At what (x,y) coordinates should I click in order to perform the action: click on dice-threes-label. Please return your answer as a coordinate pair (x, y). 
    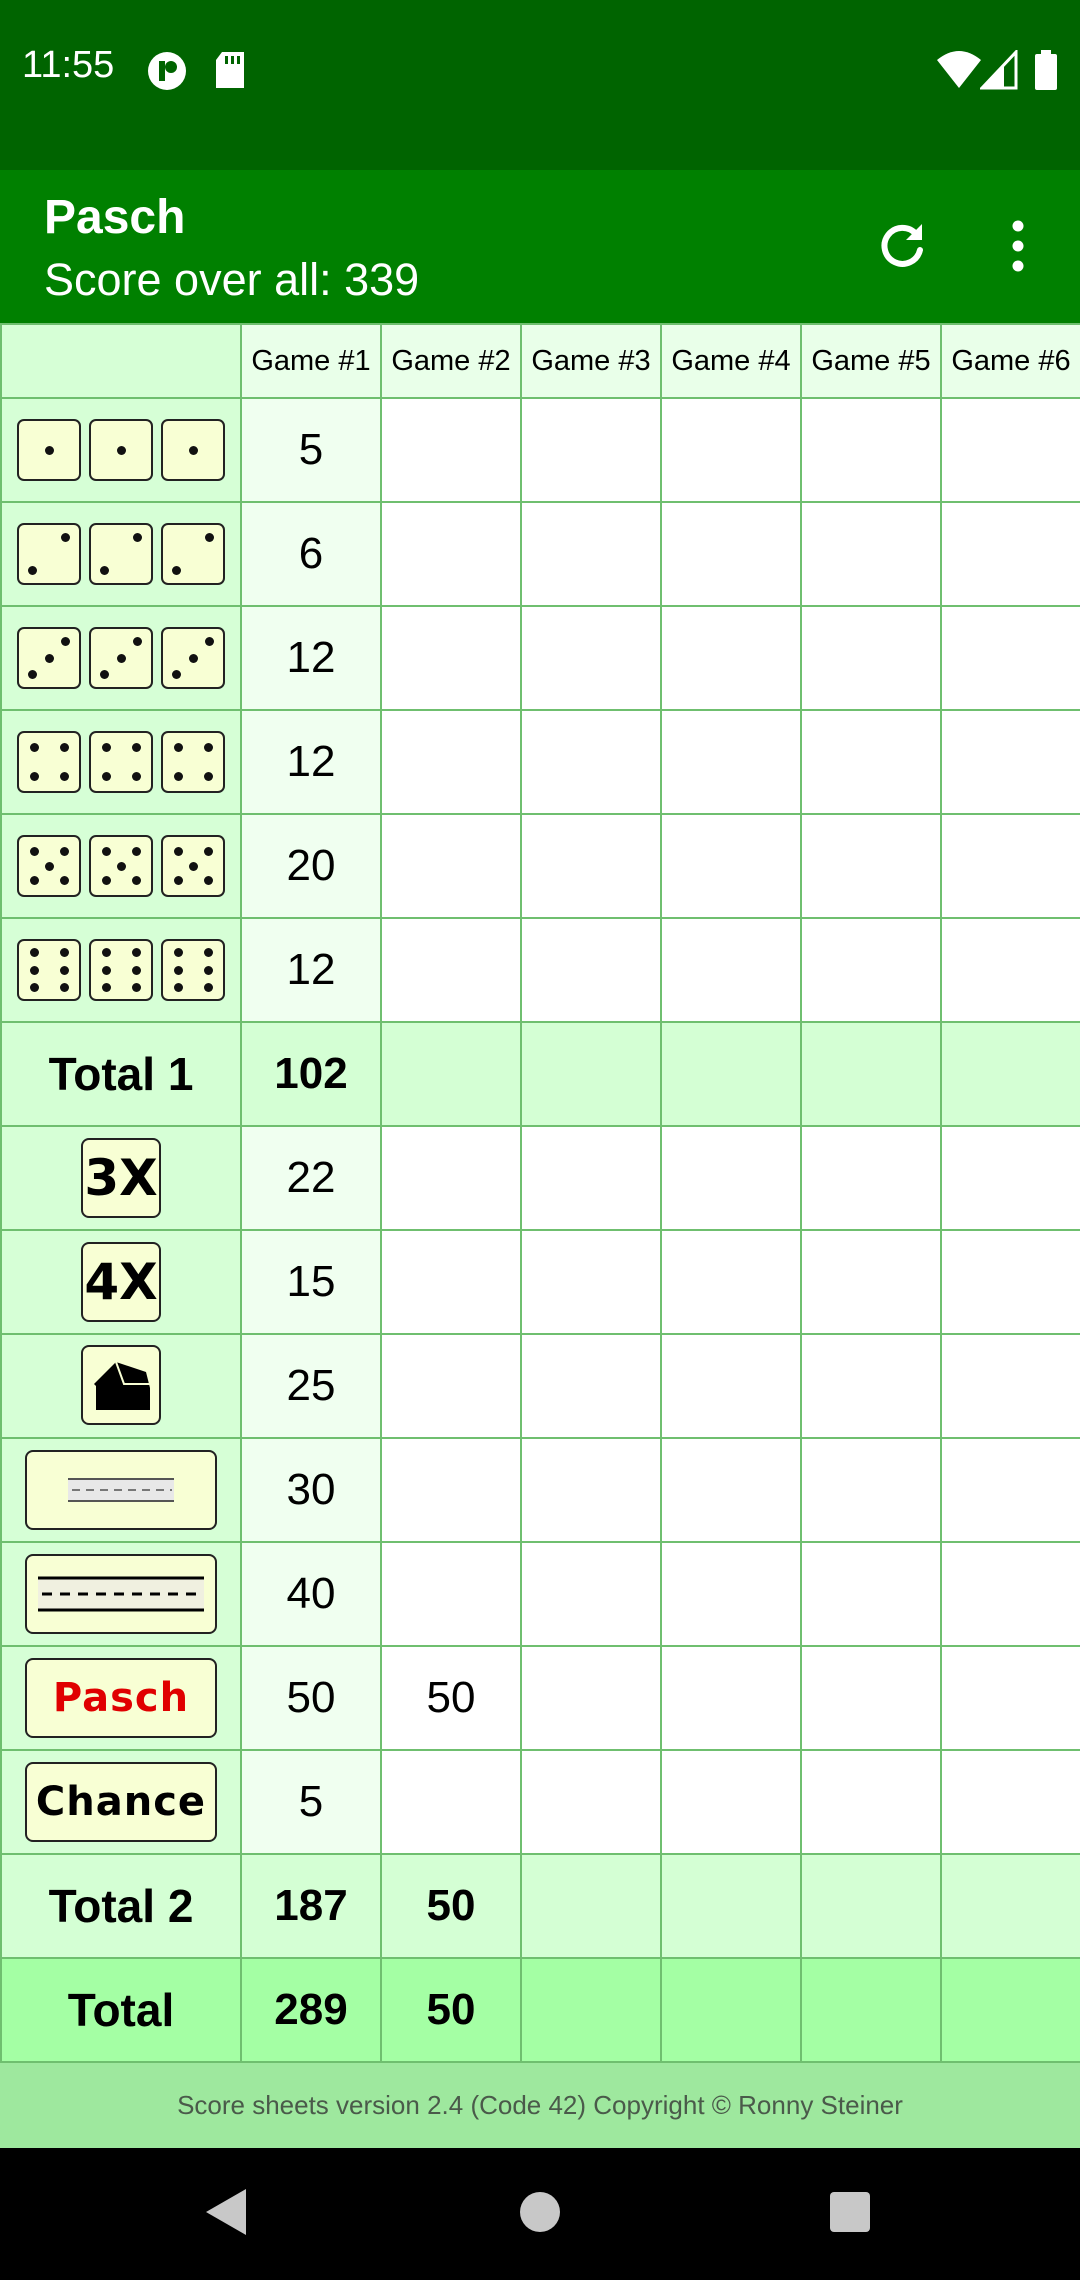
    Looking at the image, I should click on (121, 658).